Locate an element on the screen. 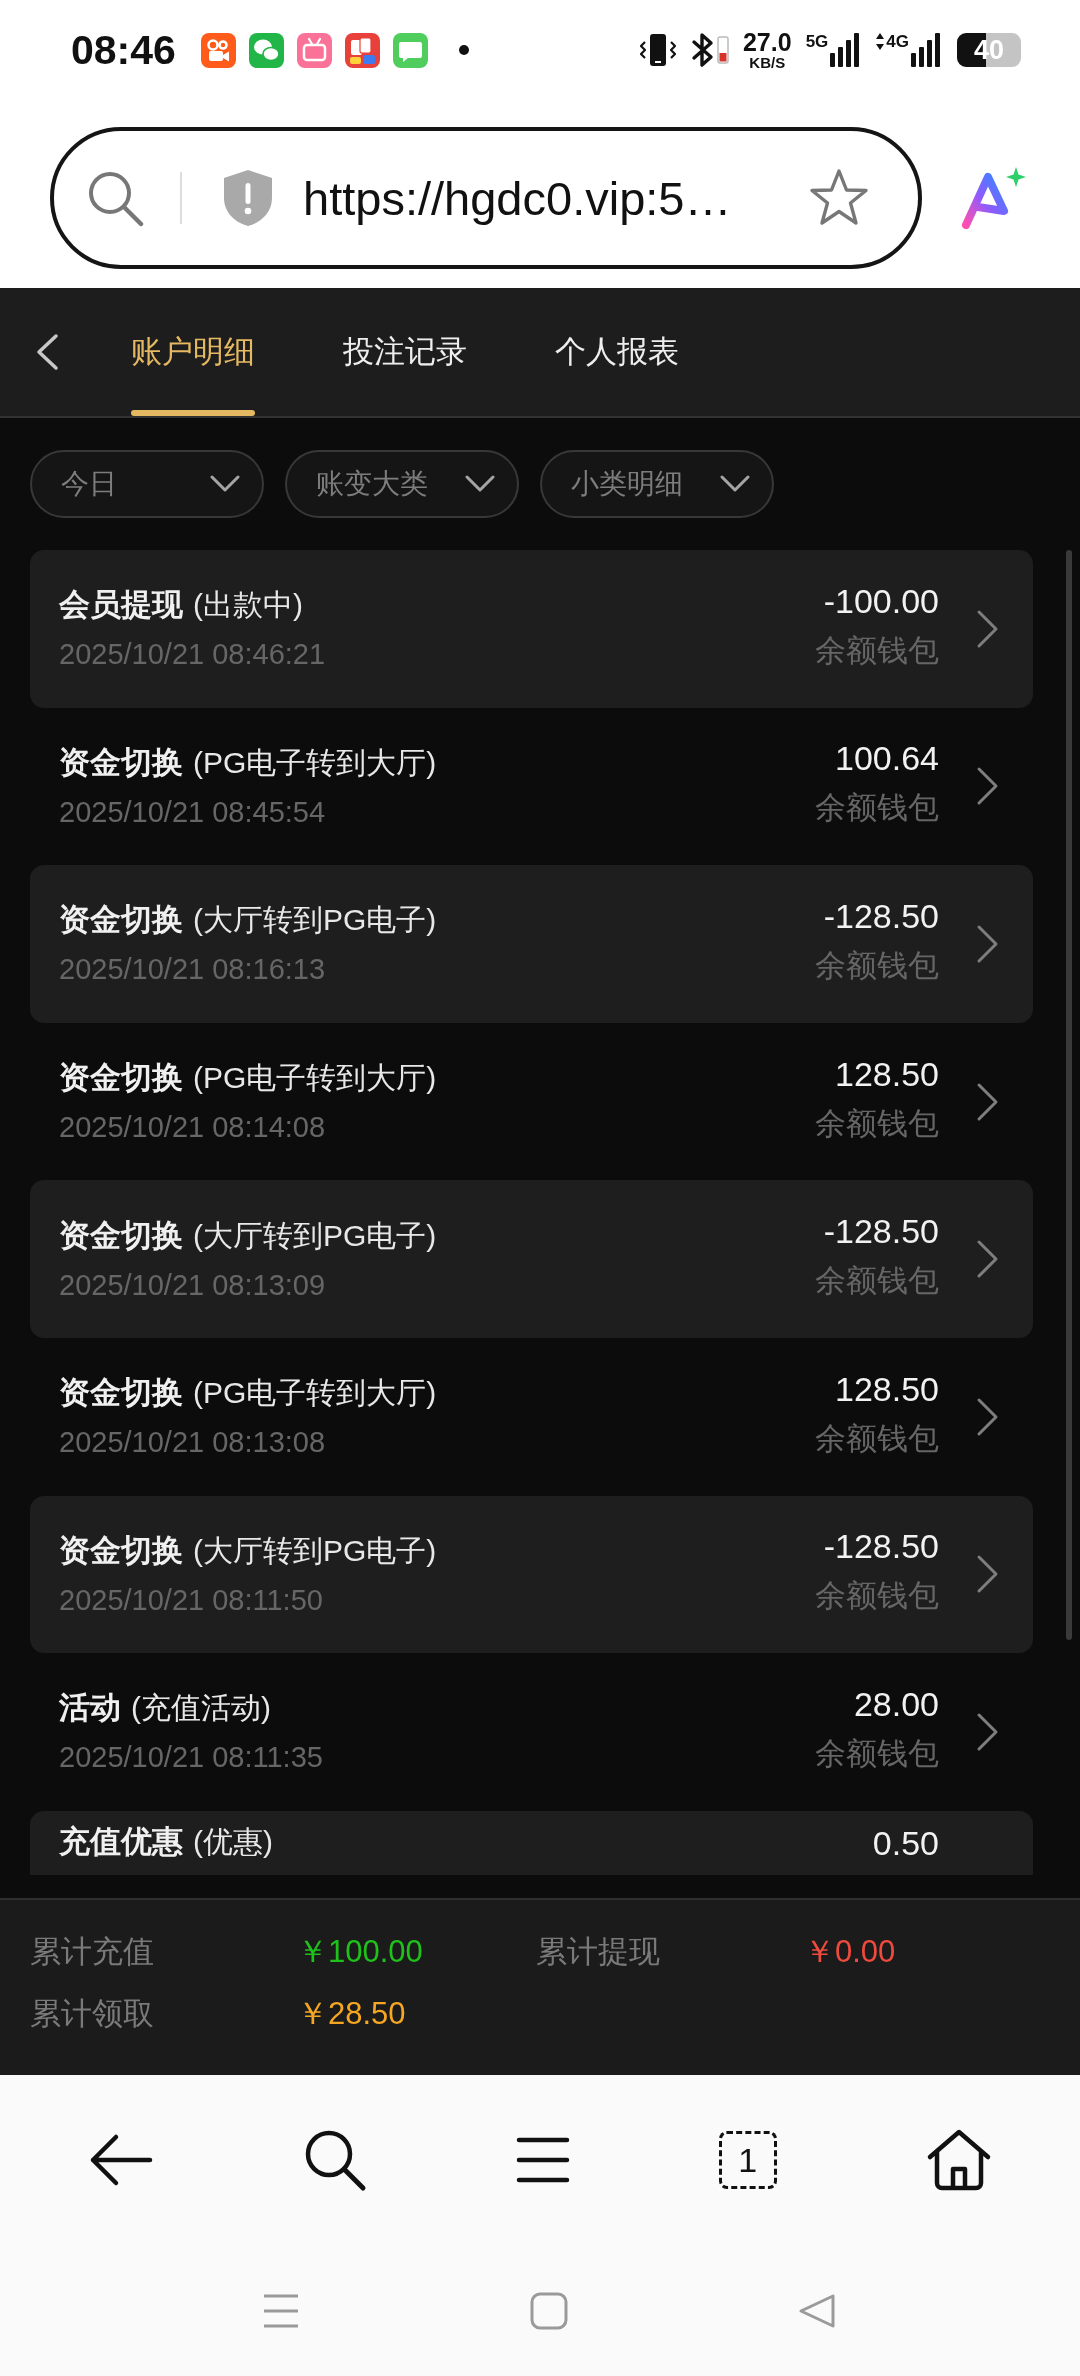 The height and width of the screenshot is (2376, 1080). transaction-time: 2025/10/21 08:13:08 is located at coordinates (192, 1442).